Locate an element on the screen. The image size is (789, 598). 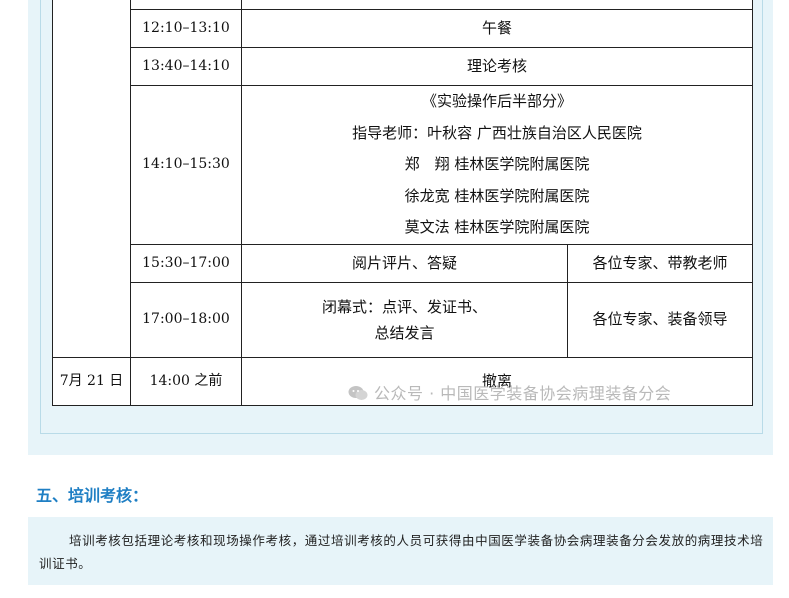
session-title: 《实验操作后半部分》 is located at coordinates (496, 101).